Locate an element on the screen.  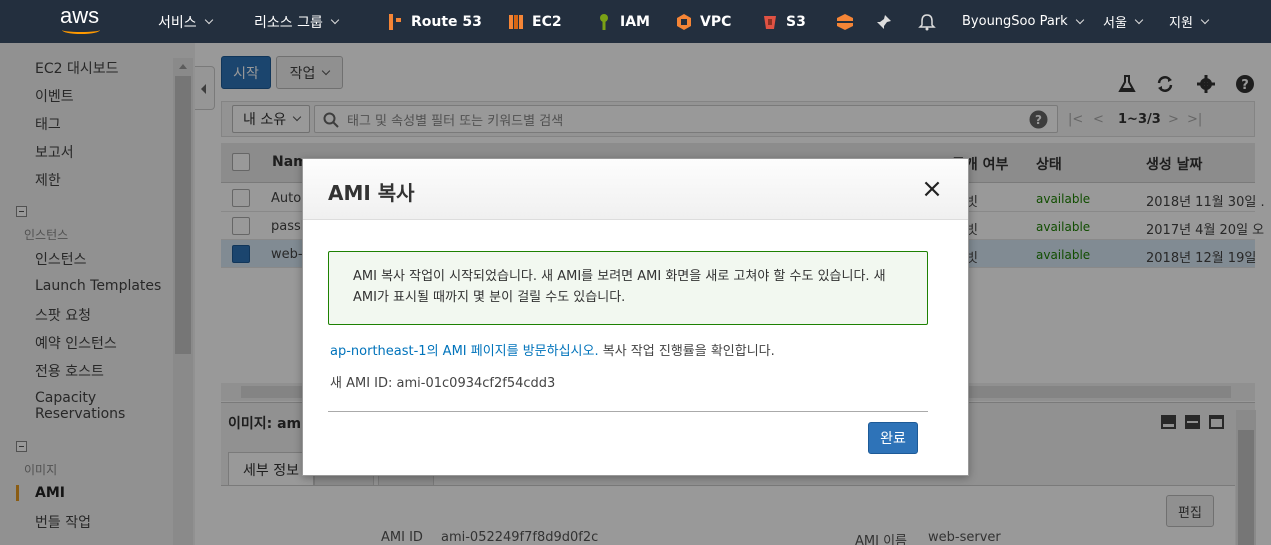
aws-smile-icon is located at coordinates (81, 30).